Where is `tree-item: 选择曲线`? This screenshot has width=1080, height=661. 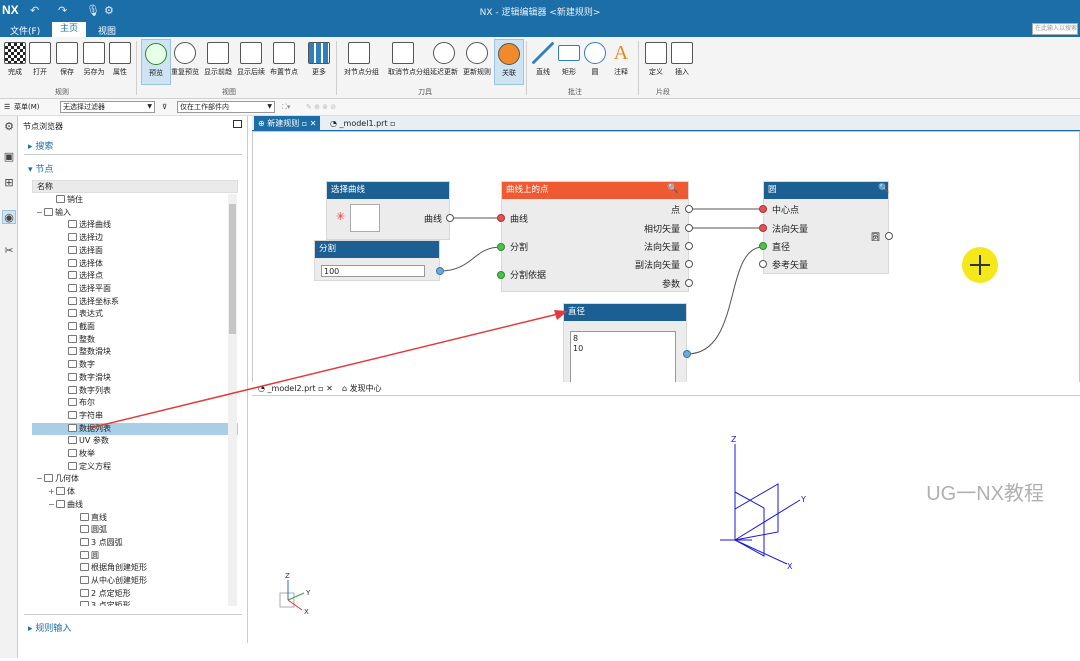 tree-item: 选择曲线 is located at coordinates (135, 225).